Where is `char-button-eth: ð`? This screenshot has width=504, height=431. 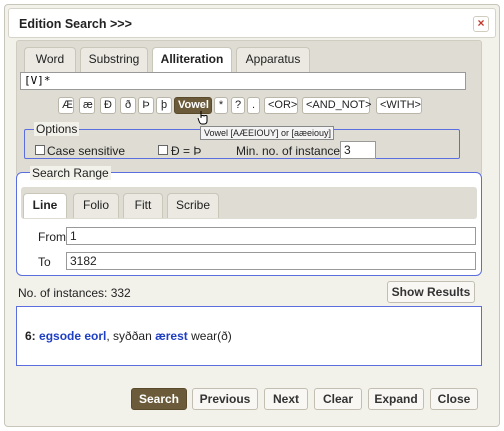 char-button-eth: ð is located at coordinates (128, 105).